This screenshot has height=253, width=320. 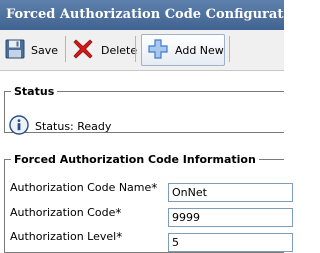 What do you see at coordinates (15, 50) in the screenshot?
I see `floppy-disk-icon` at bounding box center [15, 50].